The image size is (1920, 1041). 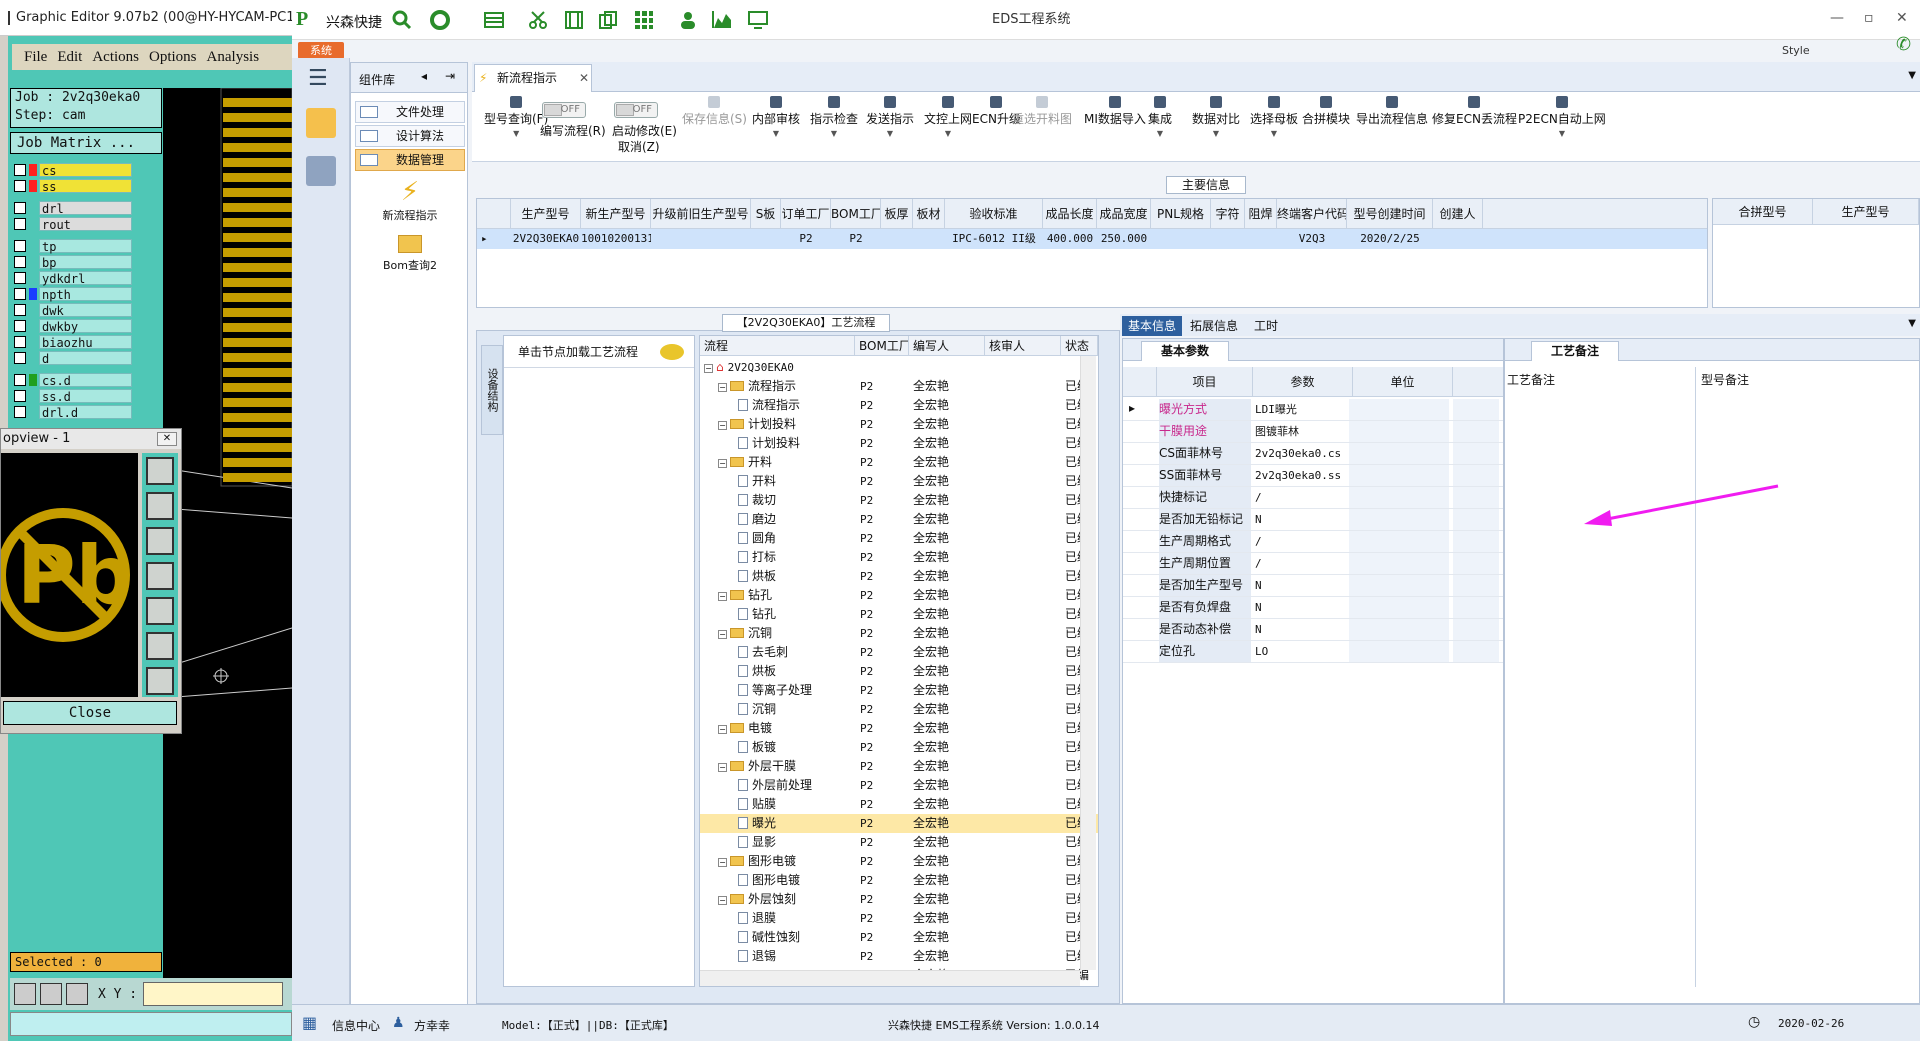 I want to click on main-col-header: 板厚, so click(x=897, y=214).